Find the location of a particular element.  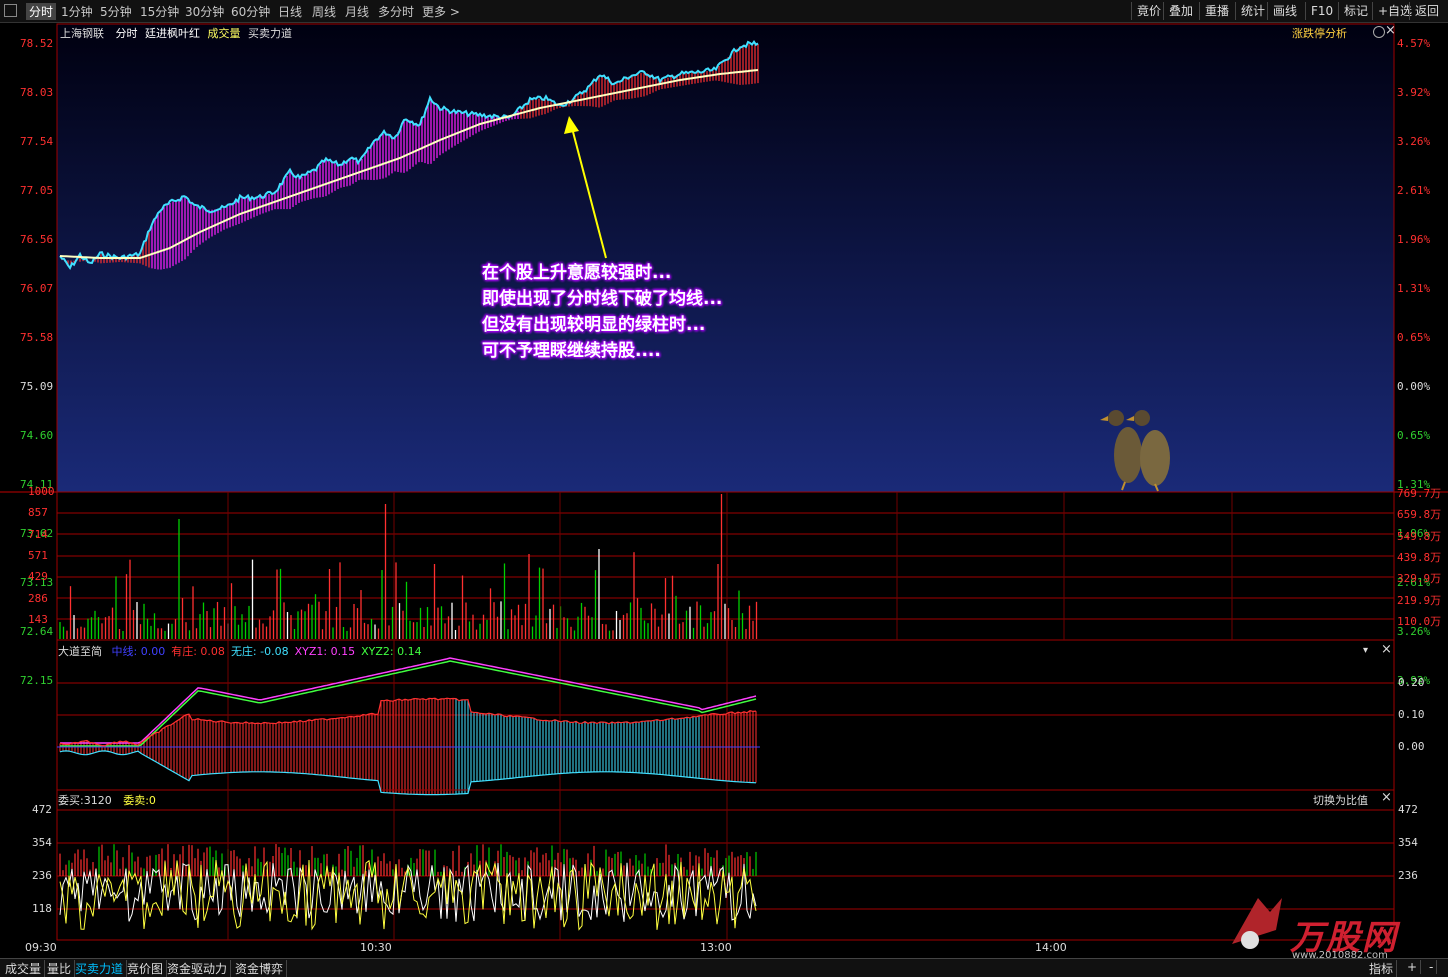

price-header: 上海钢联 分时 廷进枫叶红 成交量 买卖力道 is located at coordinates (176, 33).